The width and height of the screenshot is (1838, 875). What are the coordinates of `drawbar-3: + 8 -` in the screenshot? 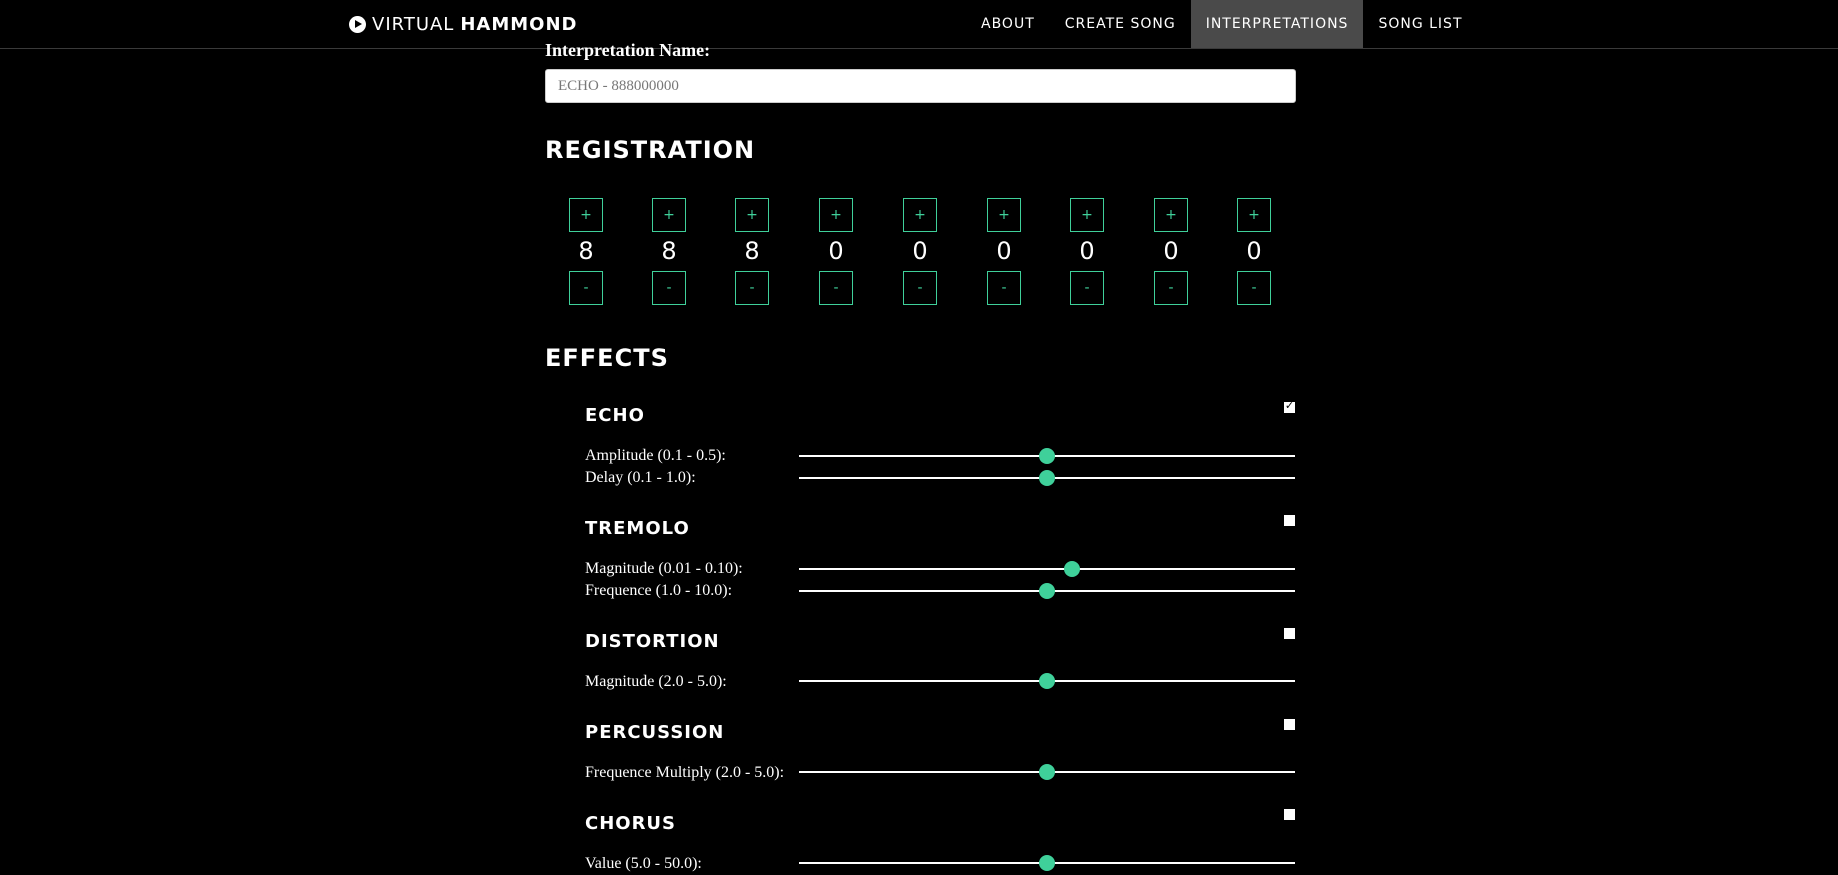 It's located at (753, 252).